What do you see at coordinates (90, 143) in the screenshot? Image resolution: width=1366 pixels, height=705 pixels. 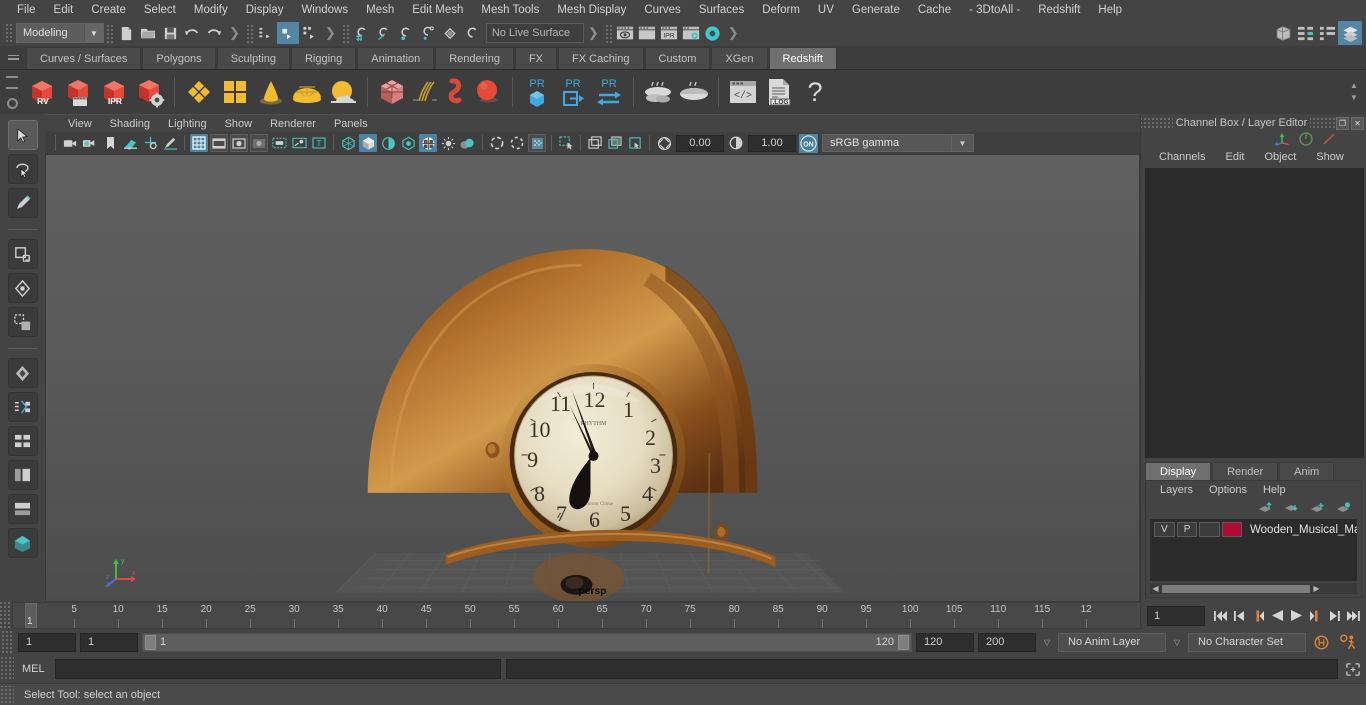 I see `camera-attributes-icon` at bounding box center [90, 143].